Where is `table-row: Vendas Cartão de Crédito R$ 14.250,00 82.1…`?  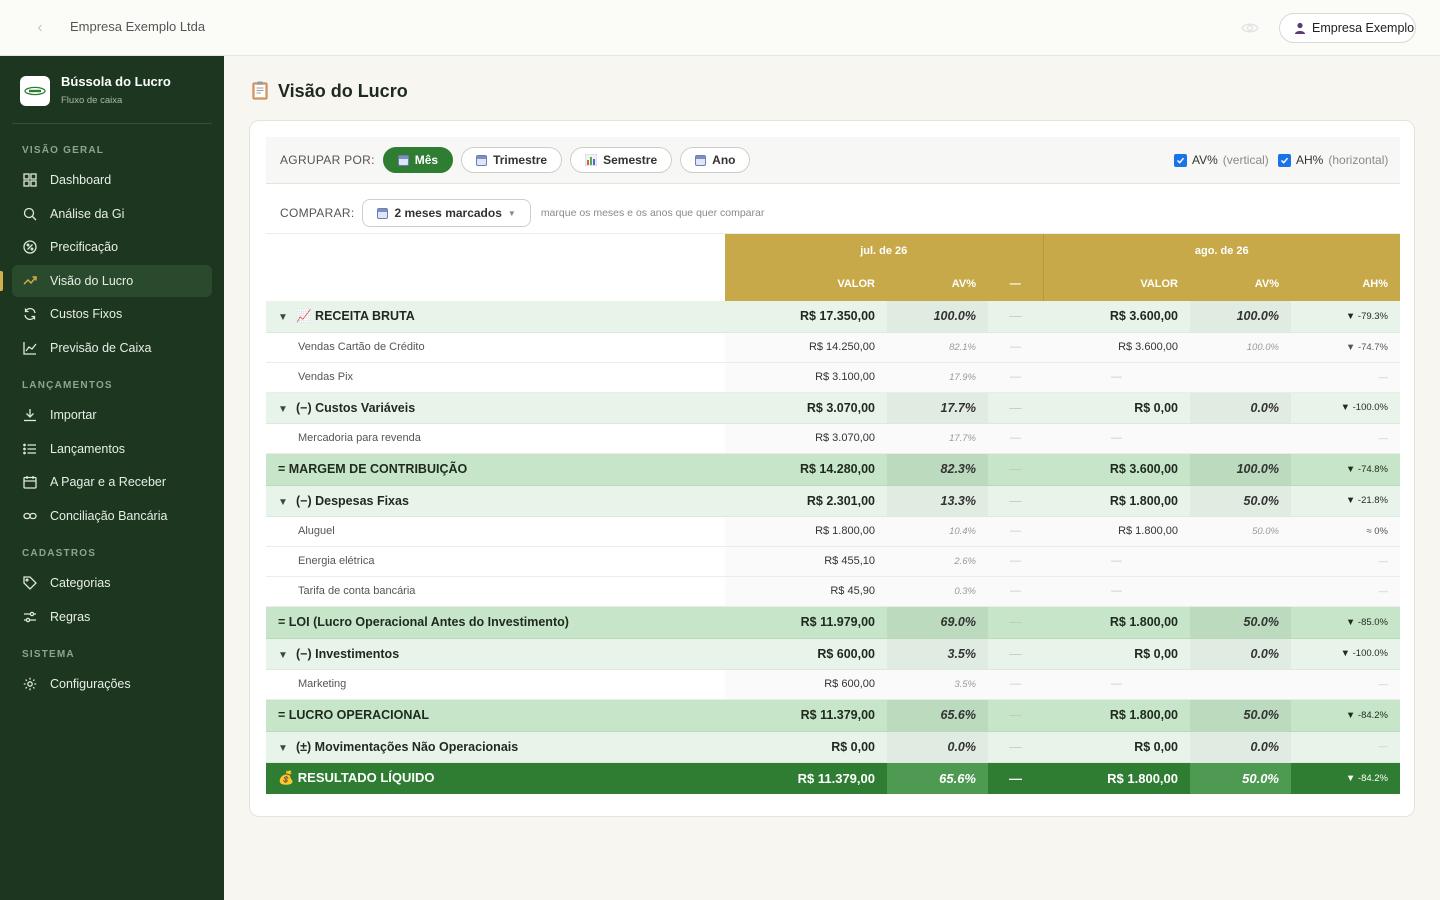
table-row: Vendas Cartão de Crédito R$ 14.250,00 82.1… is located at coordinates (833, 347).